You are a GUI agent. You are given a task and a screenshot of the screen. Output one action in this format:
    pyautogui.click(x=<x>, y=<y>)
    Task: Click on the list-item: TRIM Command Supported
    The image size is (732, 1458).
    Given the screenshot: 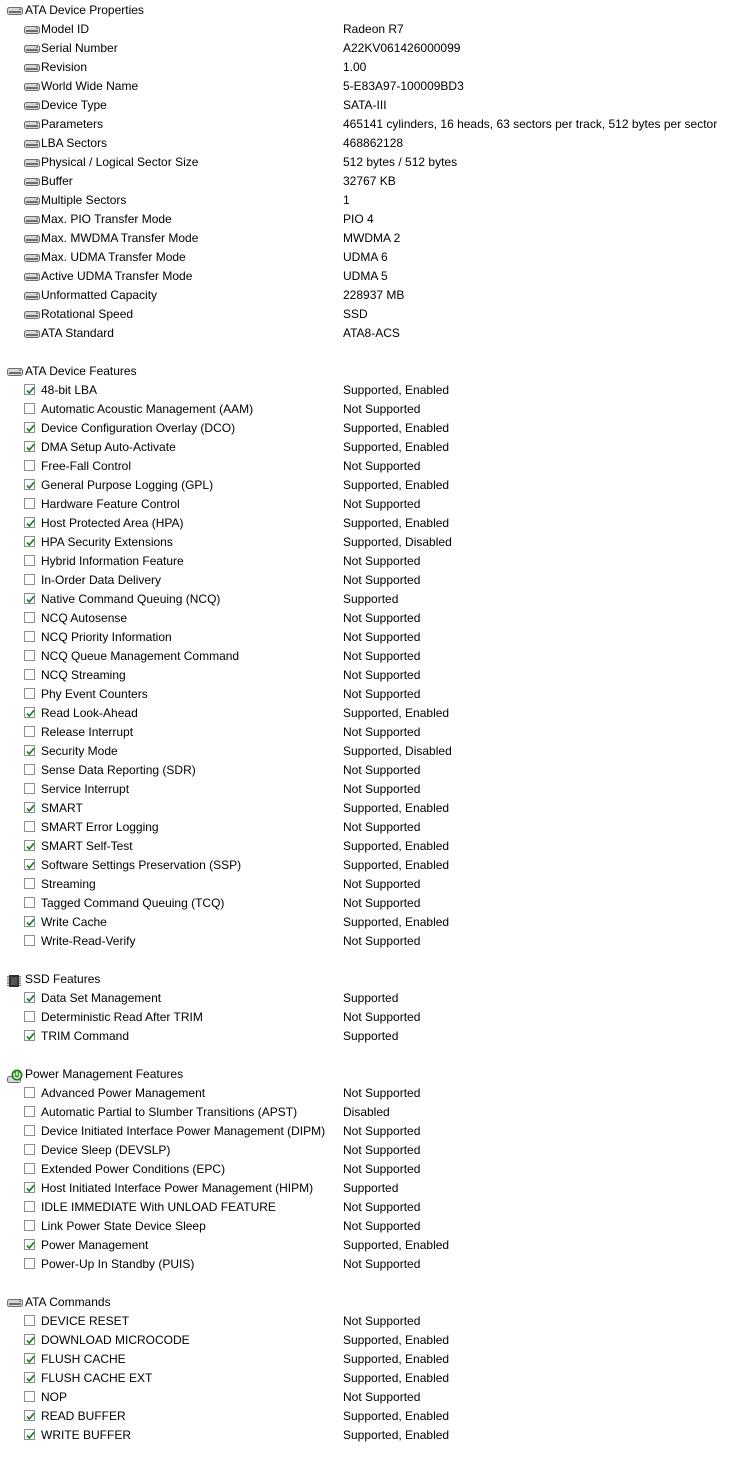 What is the action you would take?
    pyautogui.click(x=366, y=1036)
    